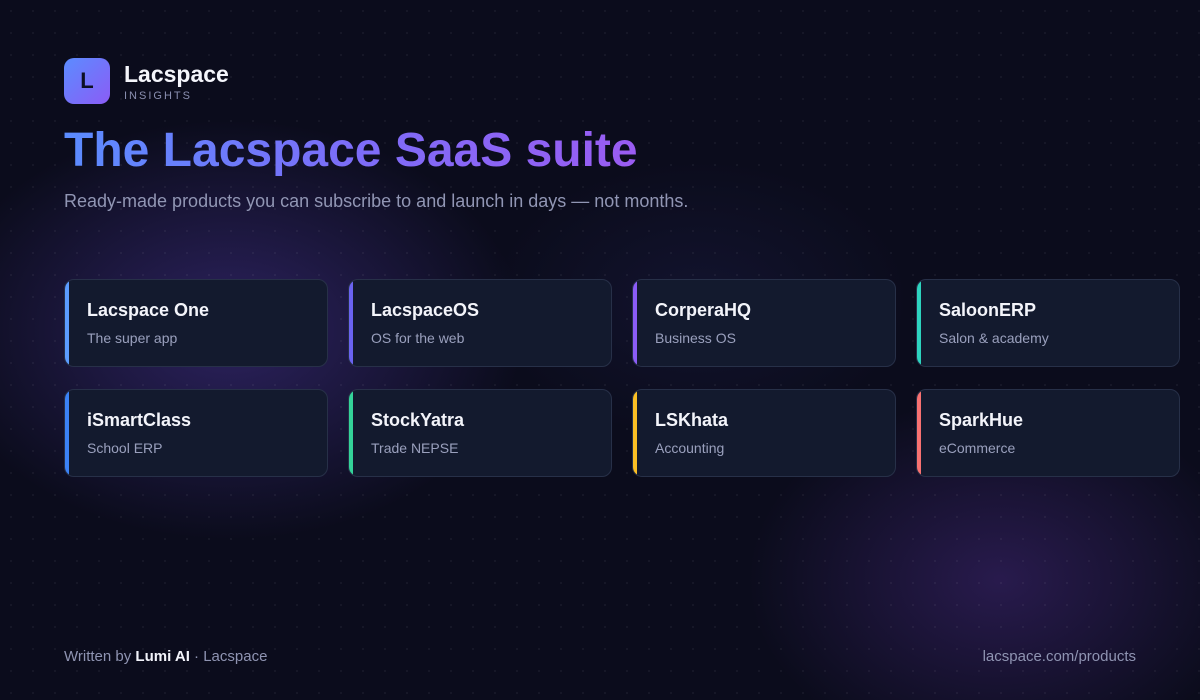 The width and height of the screenshot is (1200, 700). I want to click on product-card: LacspaceOS OS for the web, so click(480, 323).